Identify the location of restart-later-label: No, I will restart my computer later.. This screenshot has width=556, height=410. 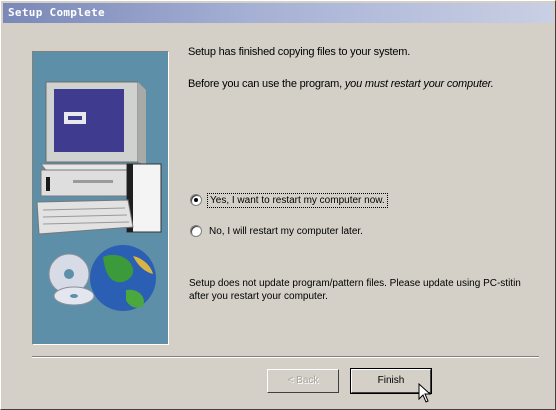
(286, 231).